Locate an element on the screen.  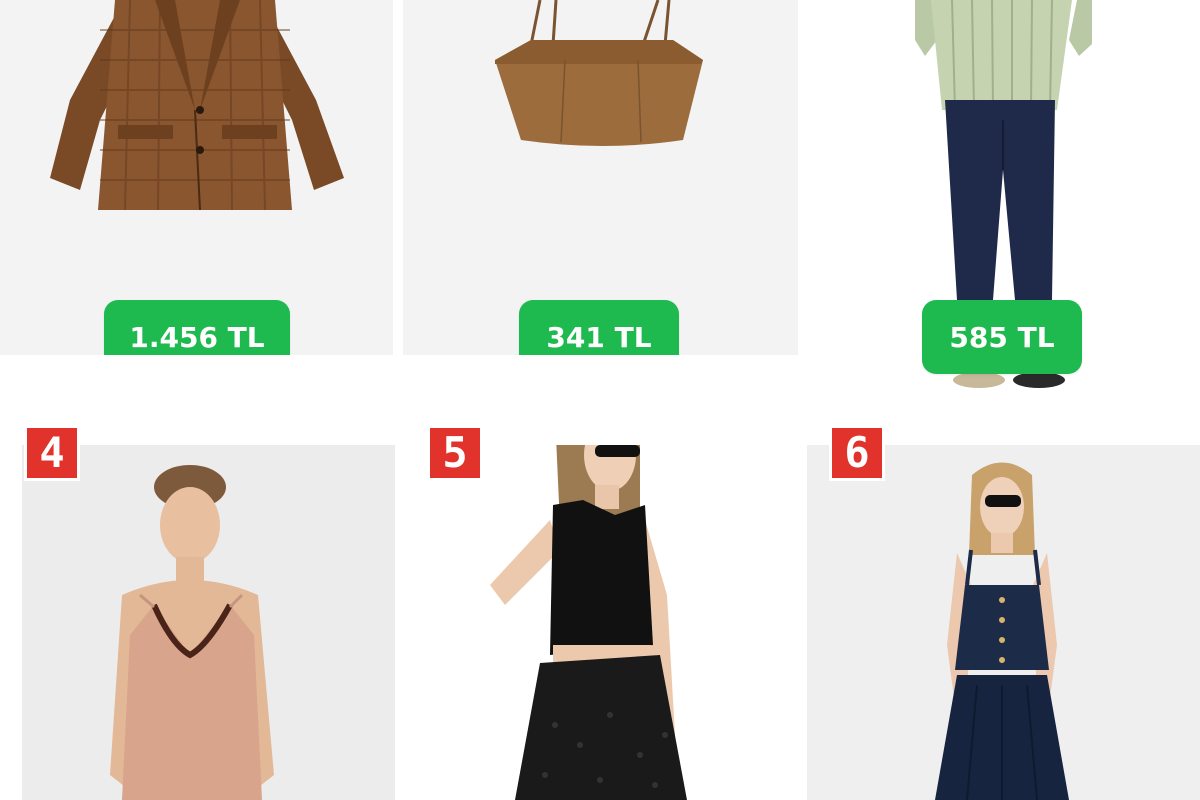
rank-badge-4: 4 is located at coordinates (52, 453).